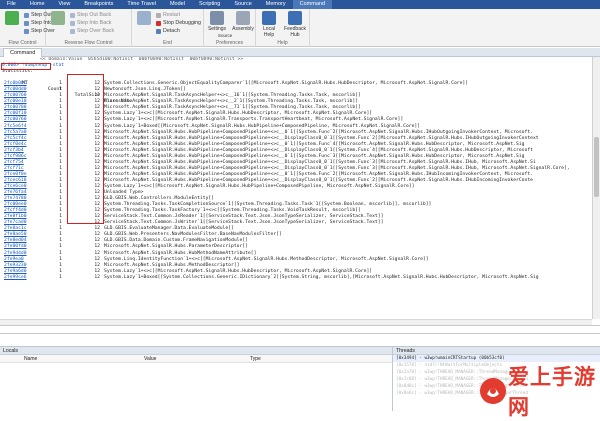  I want to click on step-into-icon, so click(26, 23).